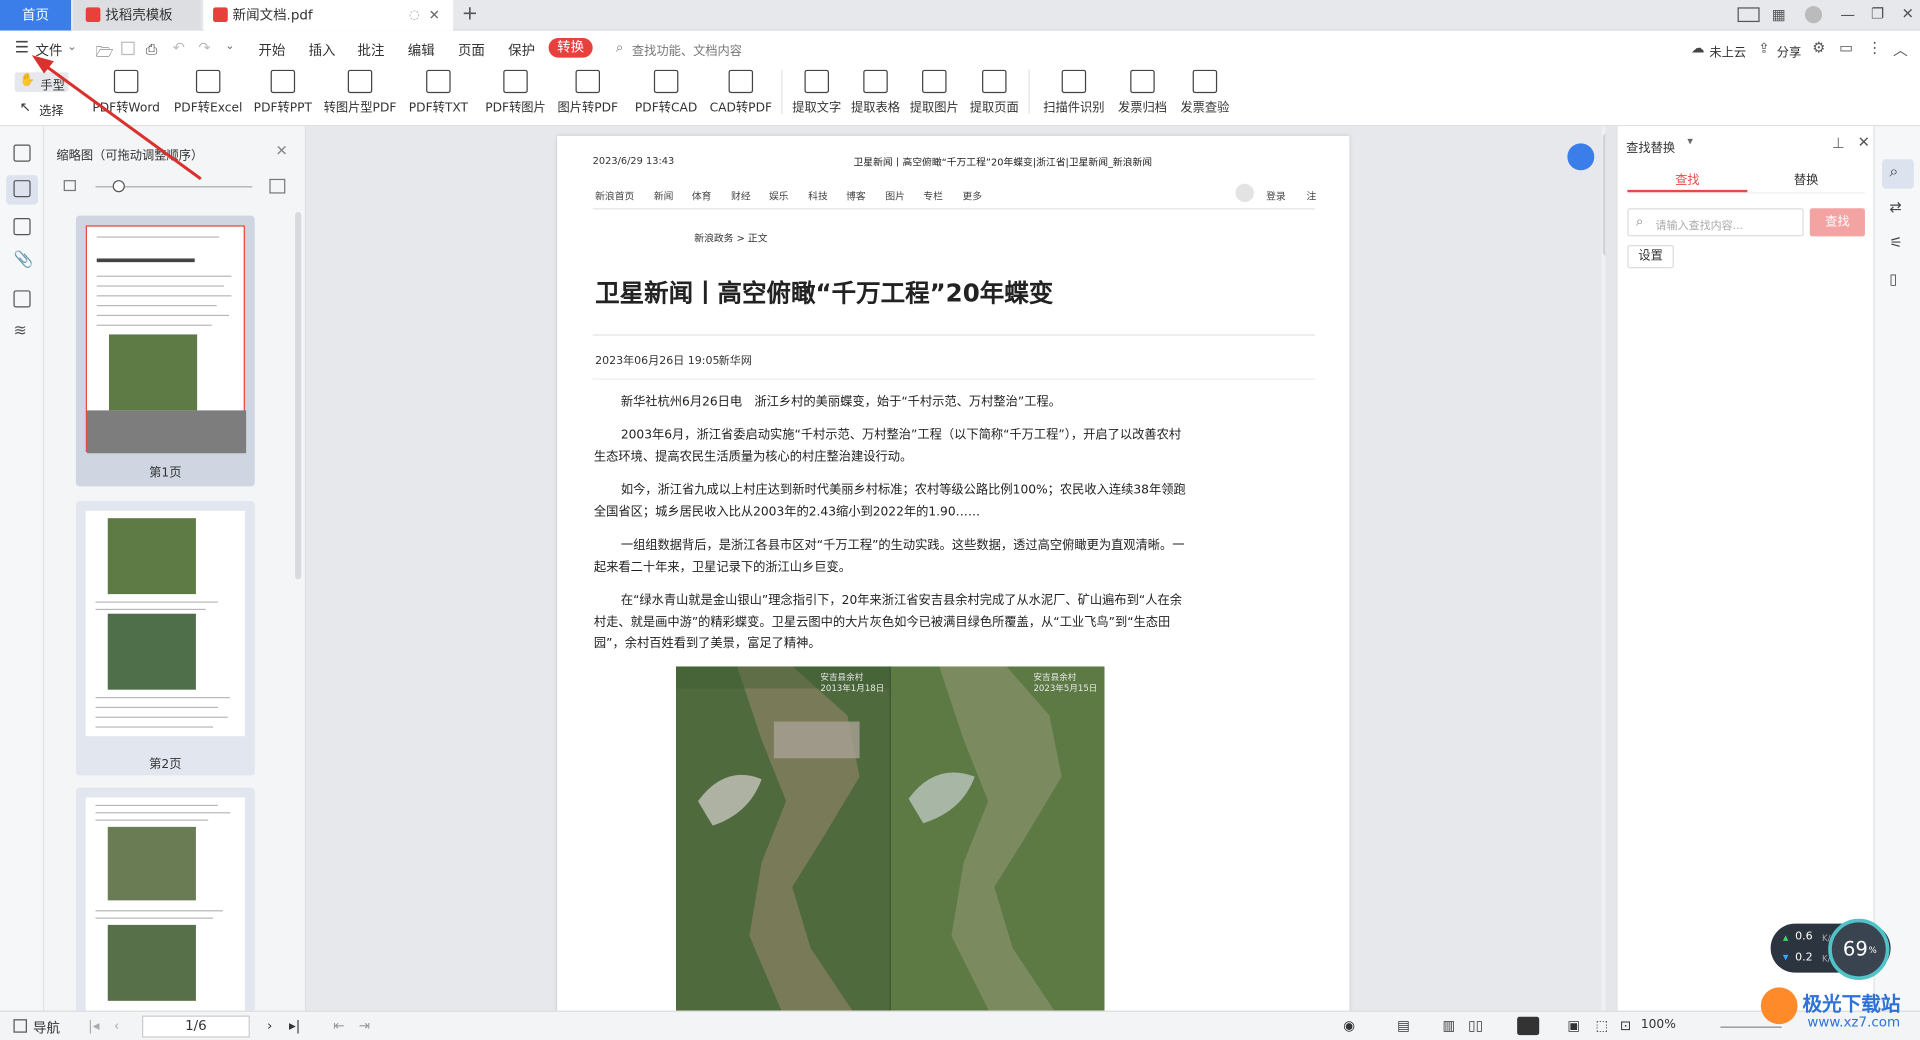  Describe the element at coordinates (22, 299) in the screenshot. I see `signature-icon` at that location.